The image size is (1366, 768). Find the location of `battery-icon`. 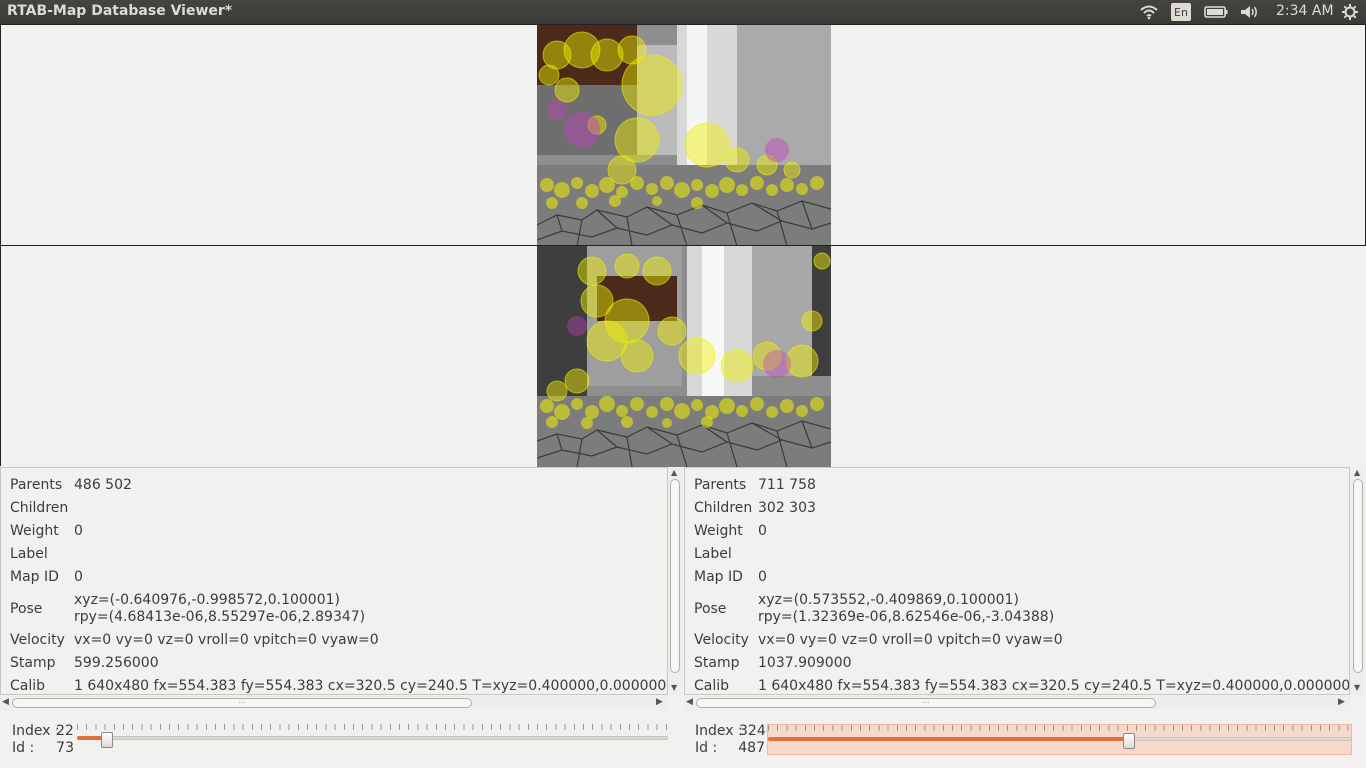

battery-icon is located at coordinates (1216, 12).